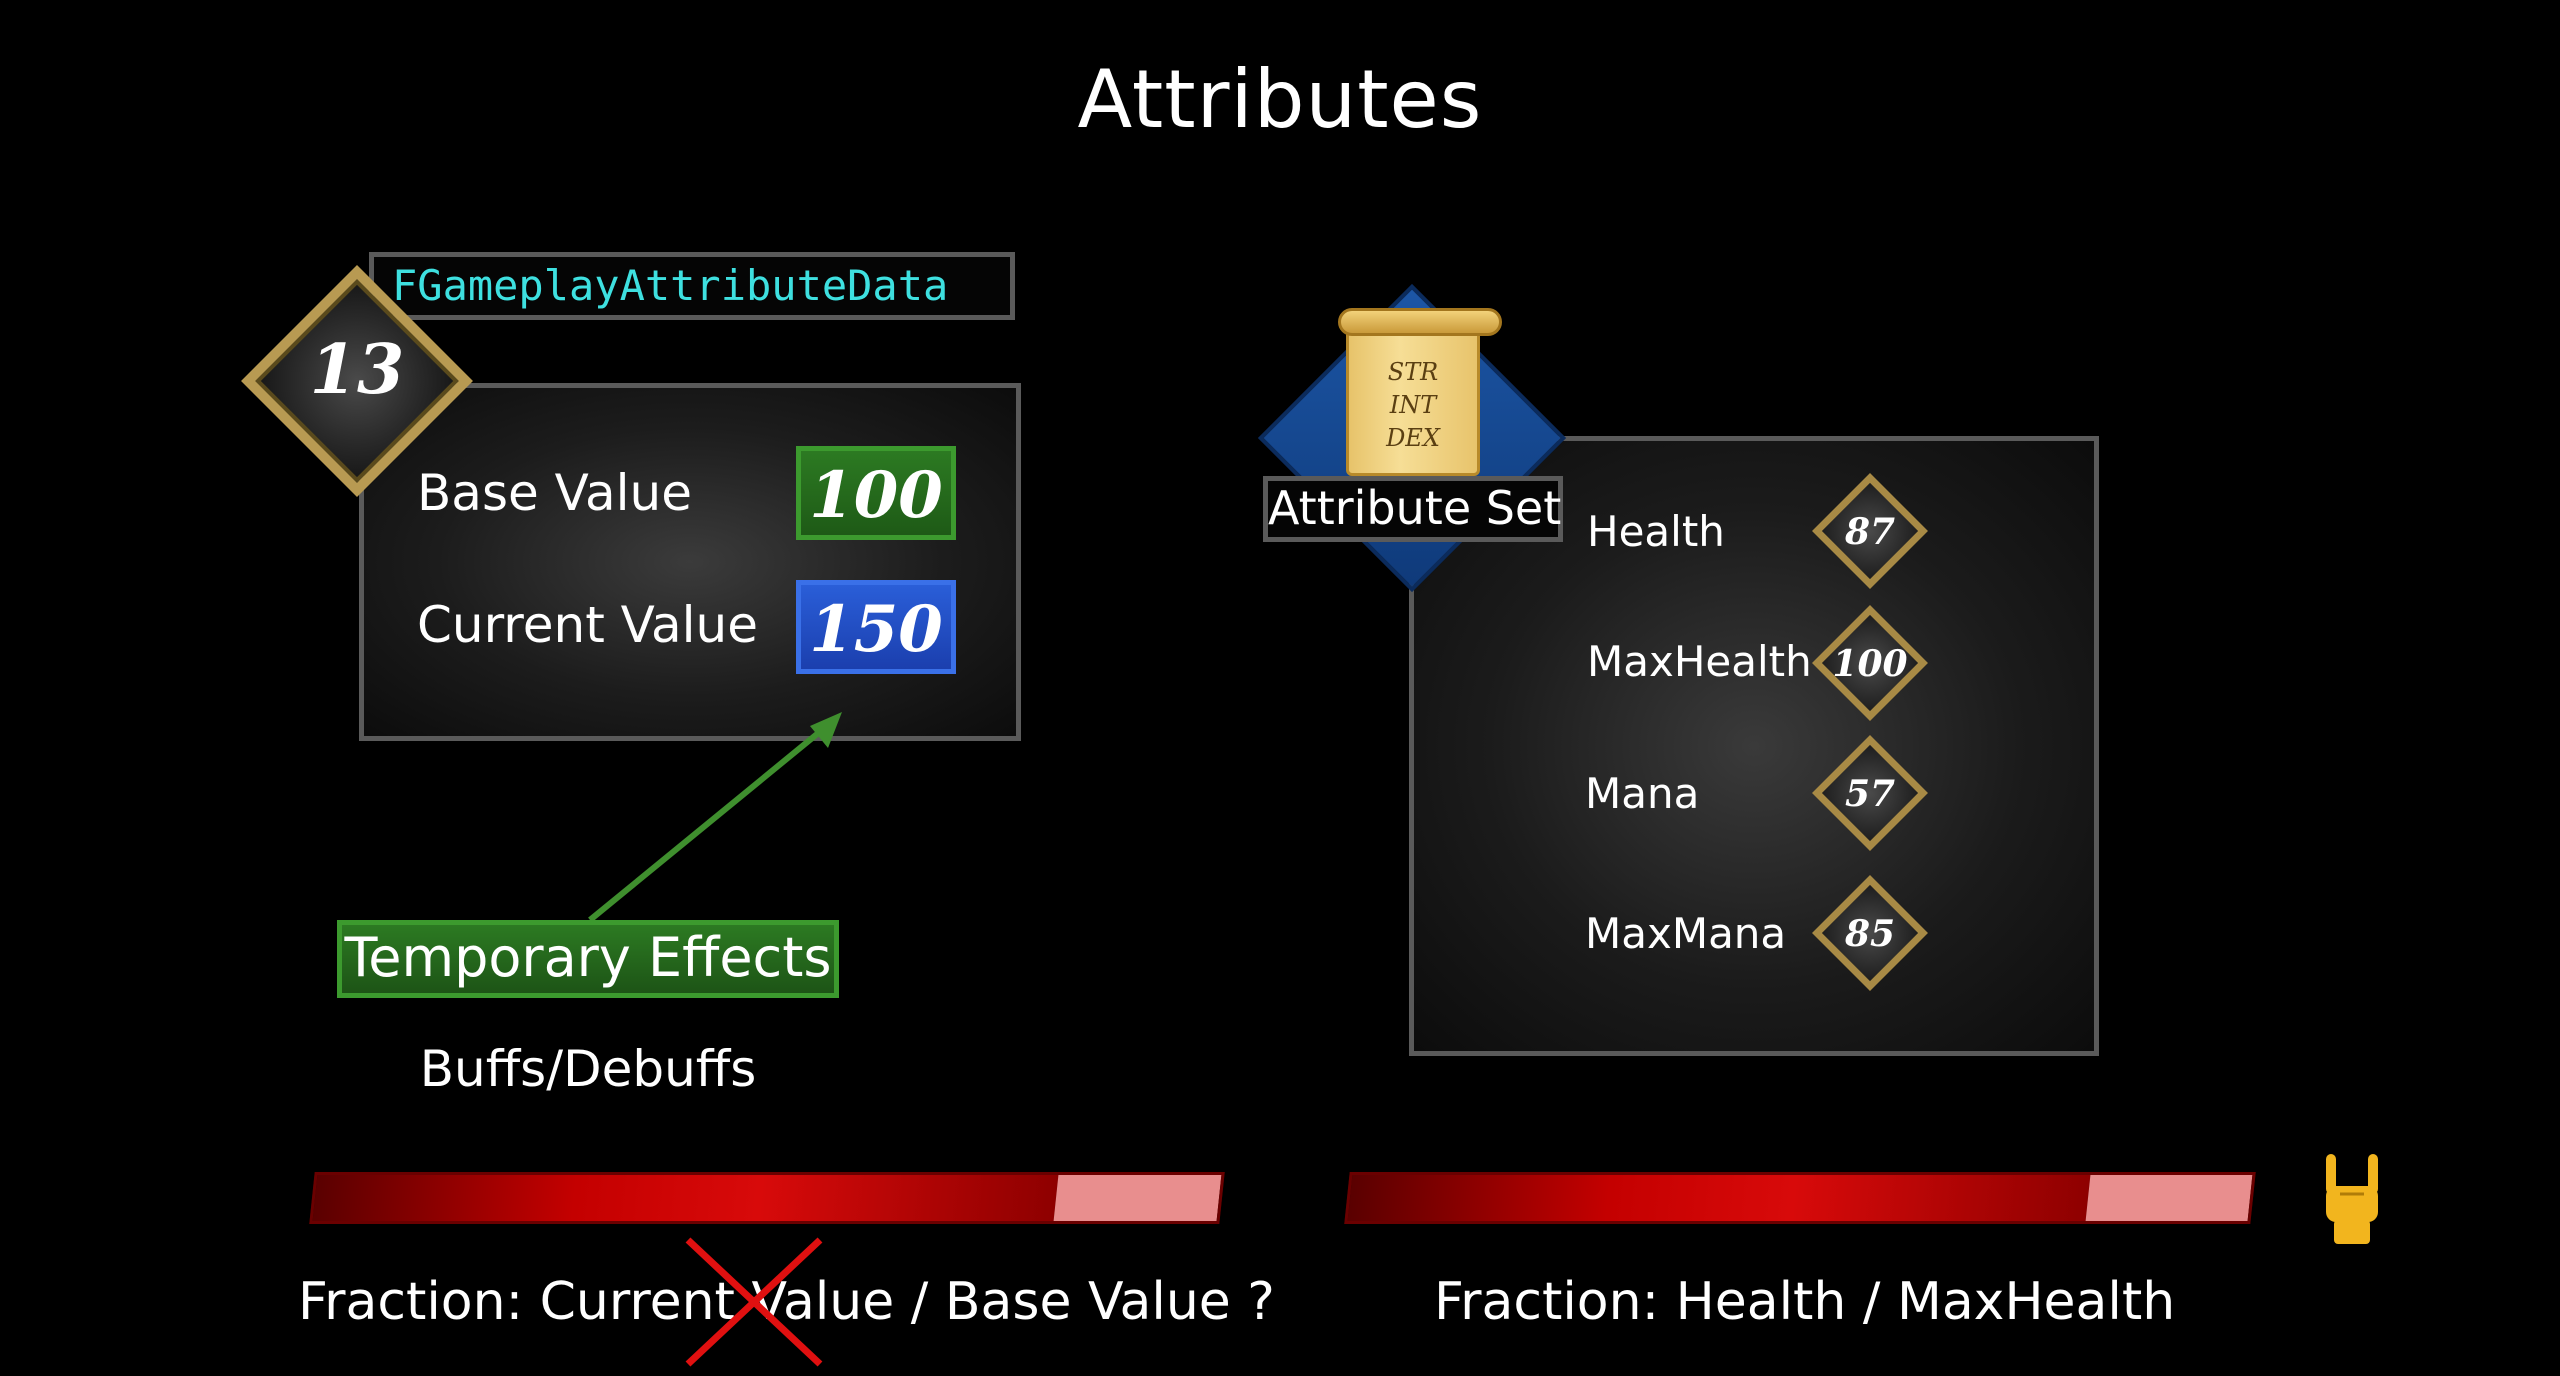  I want to click on attribute-value-maxhealth: 100, so click(1870, 664).